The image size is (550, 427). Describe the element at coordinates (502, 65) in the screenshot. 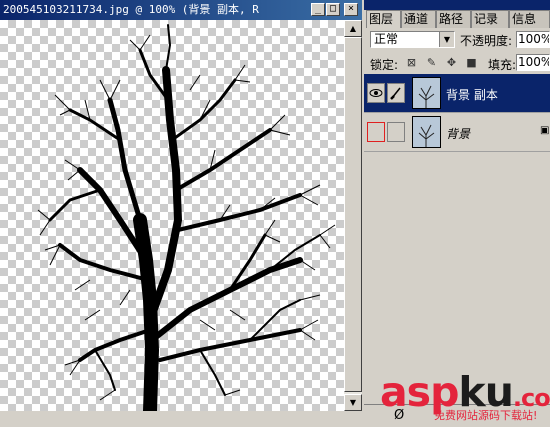

I see `fill-label: 填充:` at that location.